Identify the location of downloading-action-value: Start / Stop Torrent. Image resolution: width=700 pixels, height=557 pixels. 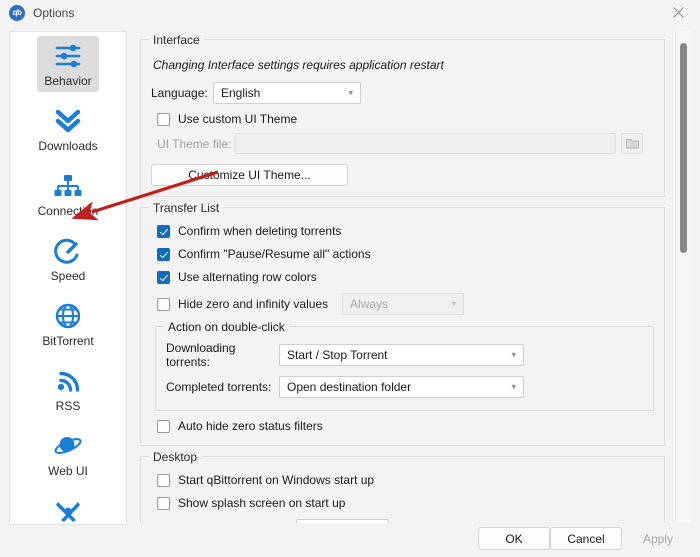
(337, 355).